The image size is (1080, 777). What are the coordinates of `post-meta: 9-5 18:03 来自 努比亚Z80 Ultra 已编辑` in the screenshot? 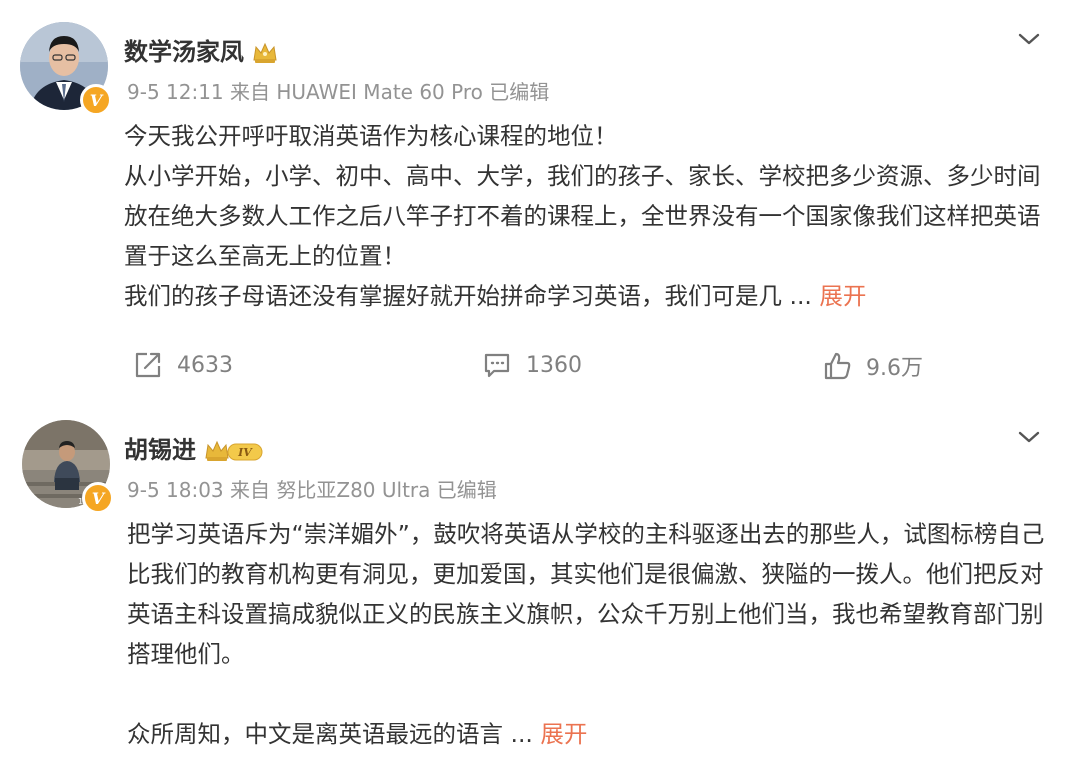 It's located at (312, 490).